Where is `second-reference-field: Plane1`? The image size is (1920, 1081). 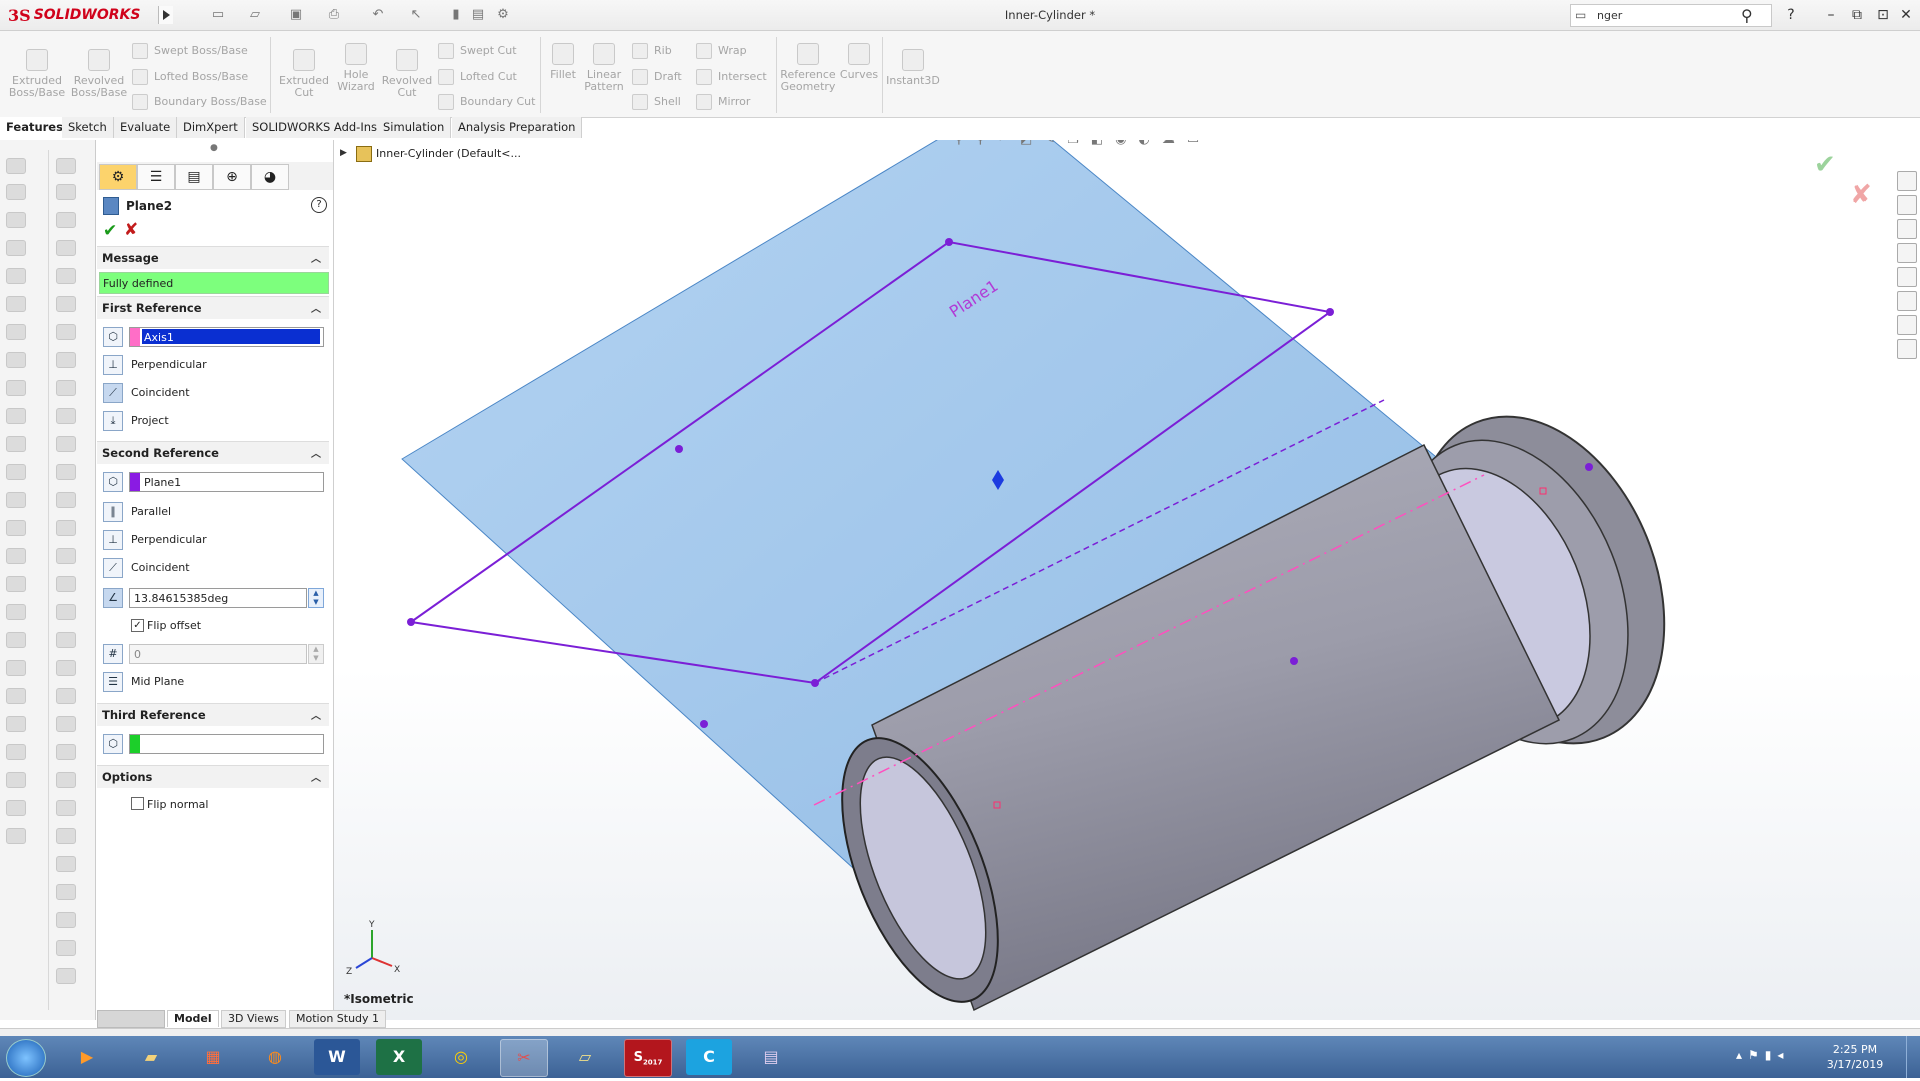 second-reference-field: Plane1 is located at coordinates (226, 482).